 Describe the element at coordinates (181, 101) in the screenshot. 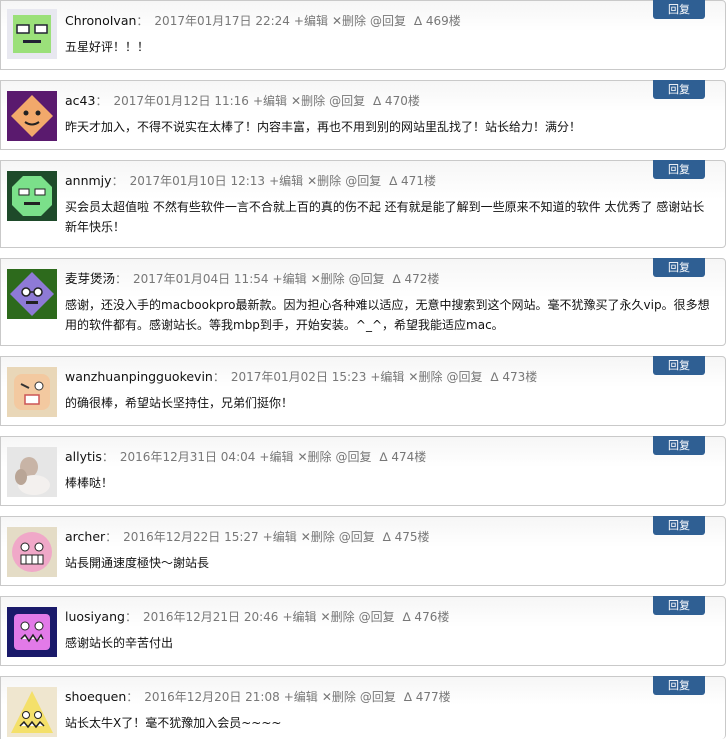

I see `comment-time: 2017年01月12日 11:16` at that location.